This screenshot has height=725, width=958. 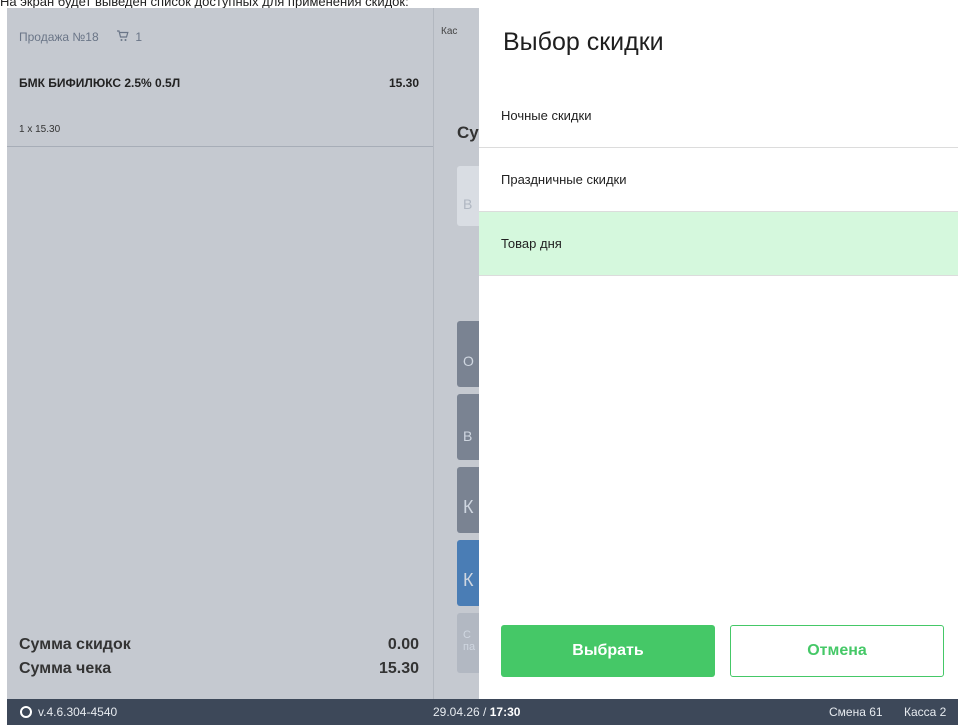 What do you see at coordinates (583, 42) in the screenshot?
I see `modal-title: Выбор скидки` at bounding box center [583, 42].